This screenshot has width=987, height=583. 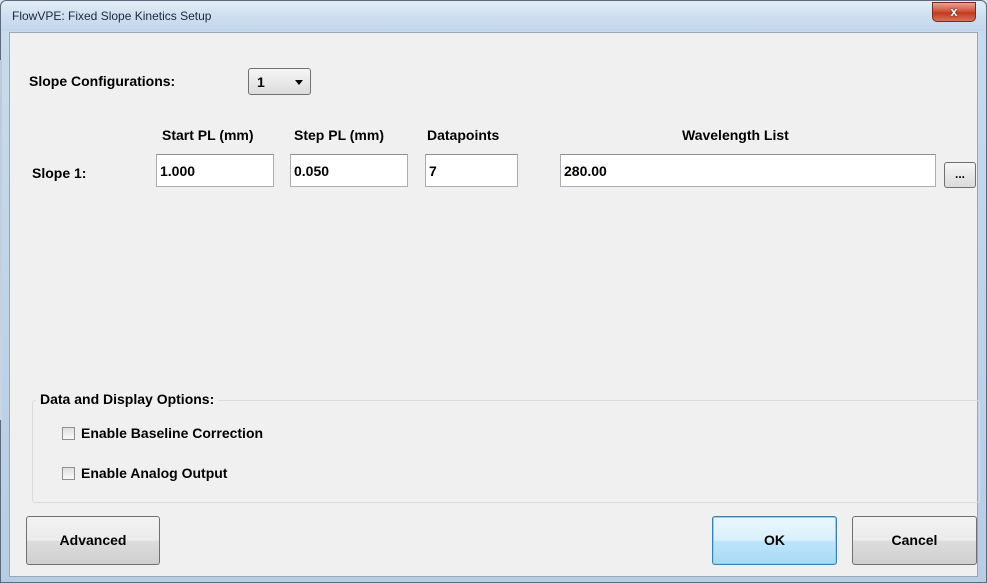 What do you see at coordinates (914, 540) in the screenshot?
I see `cancel-button: Cancel` at bounding box center [914, 540].